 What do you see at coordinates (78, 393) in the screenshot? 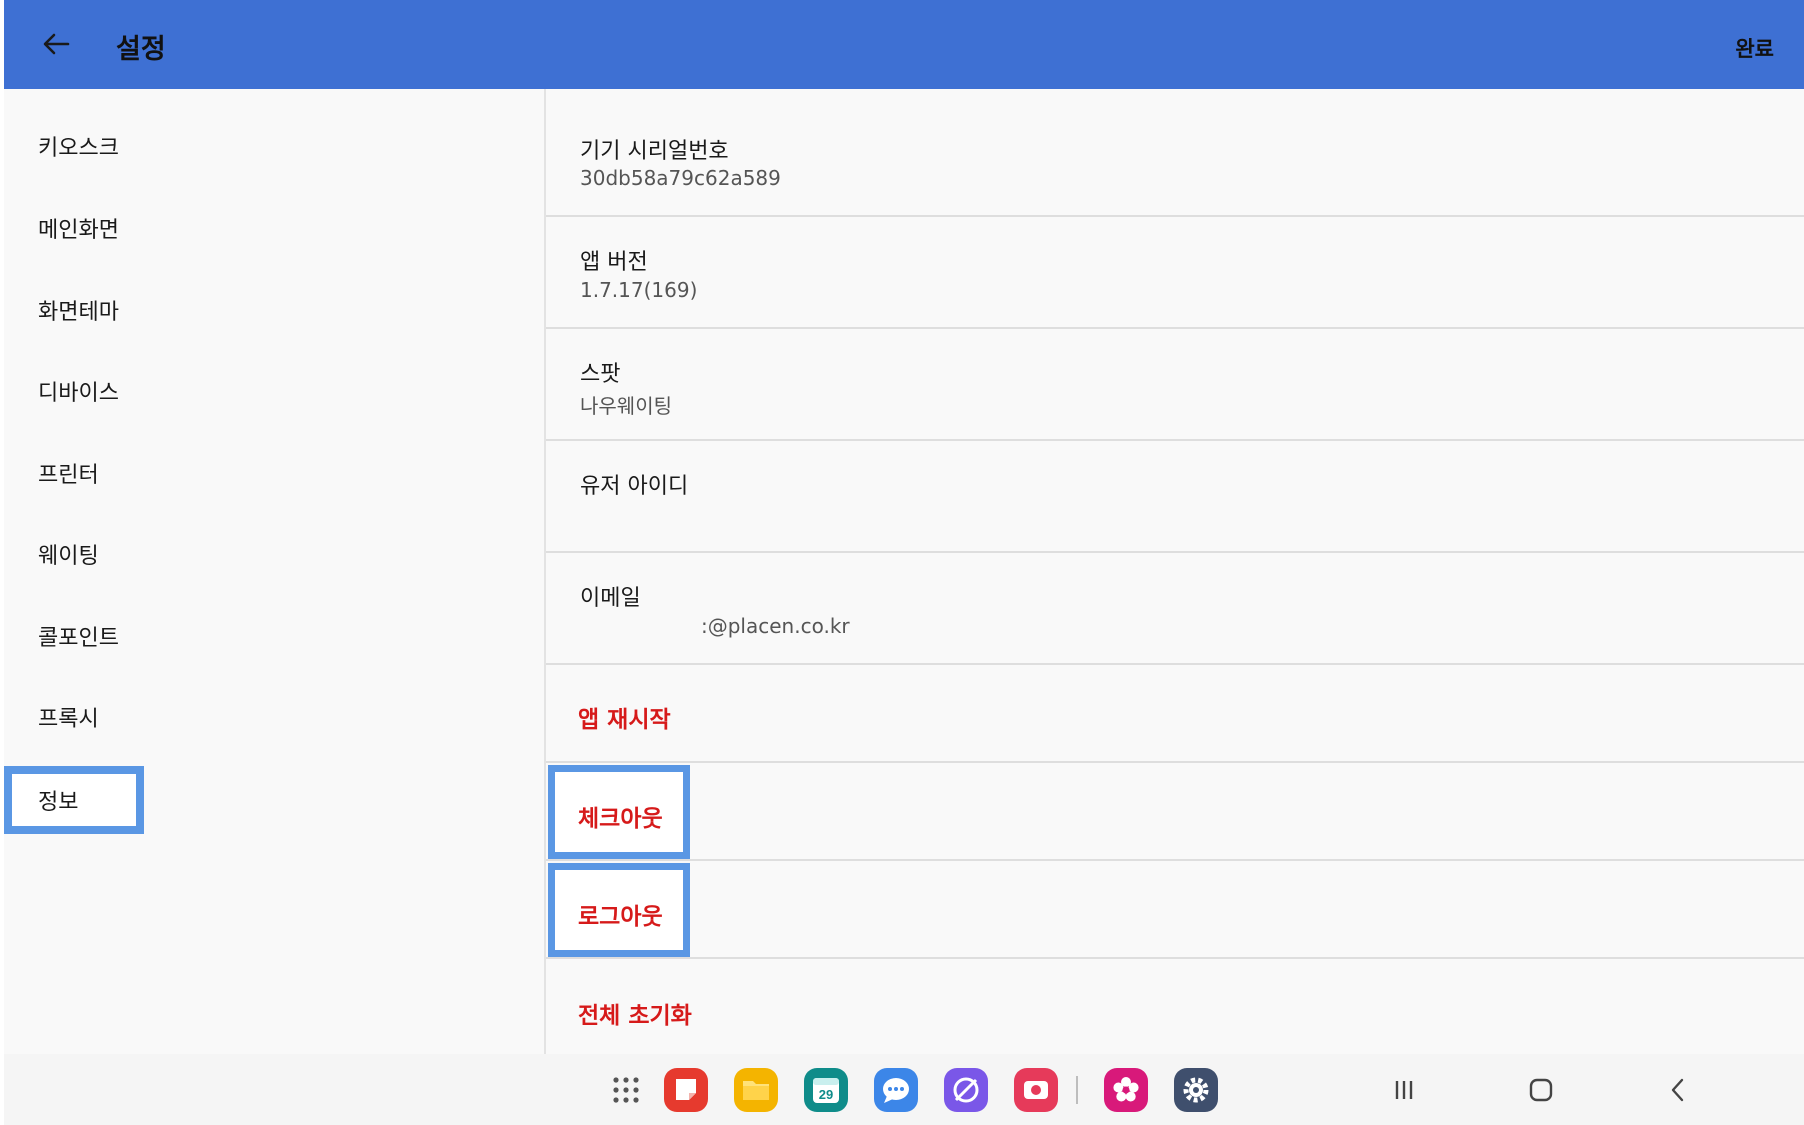
I see `sidebar-item-label: 디바이스` at bounding box center [78, 393].